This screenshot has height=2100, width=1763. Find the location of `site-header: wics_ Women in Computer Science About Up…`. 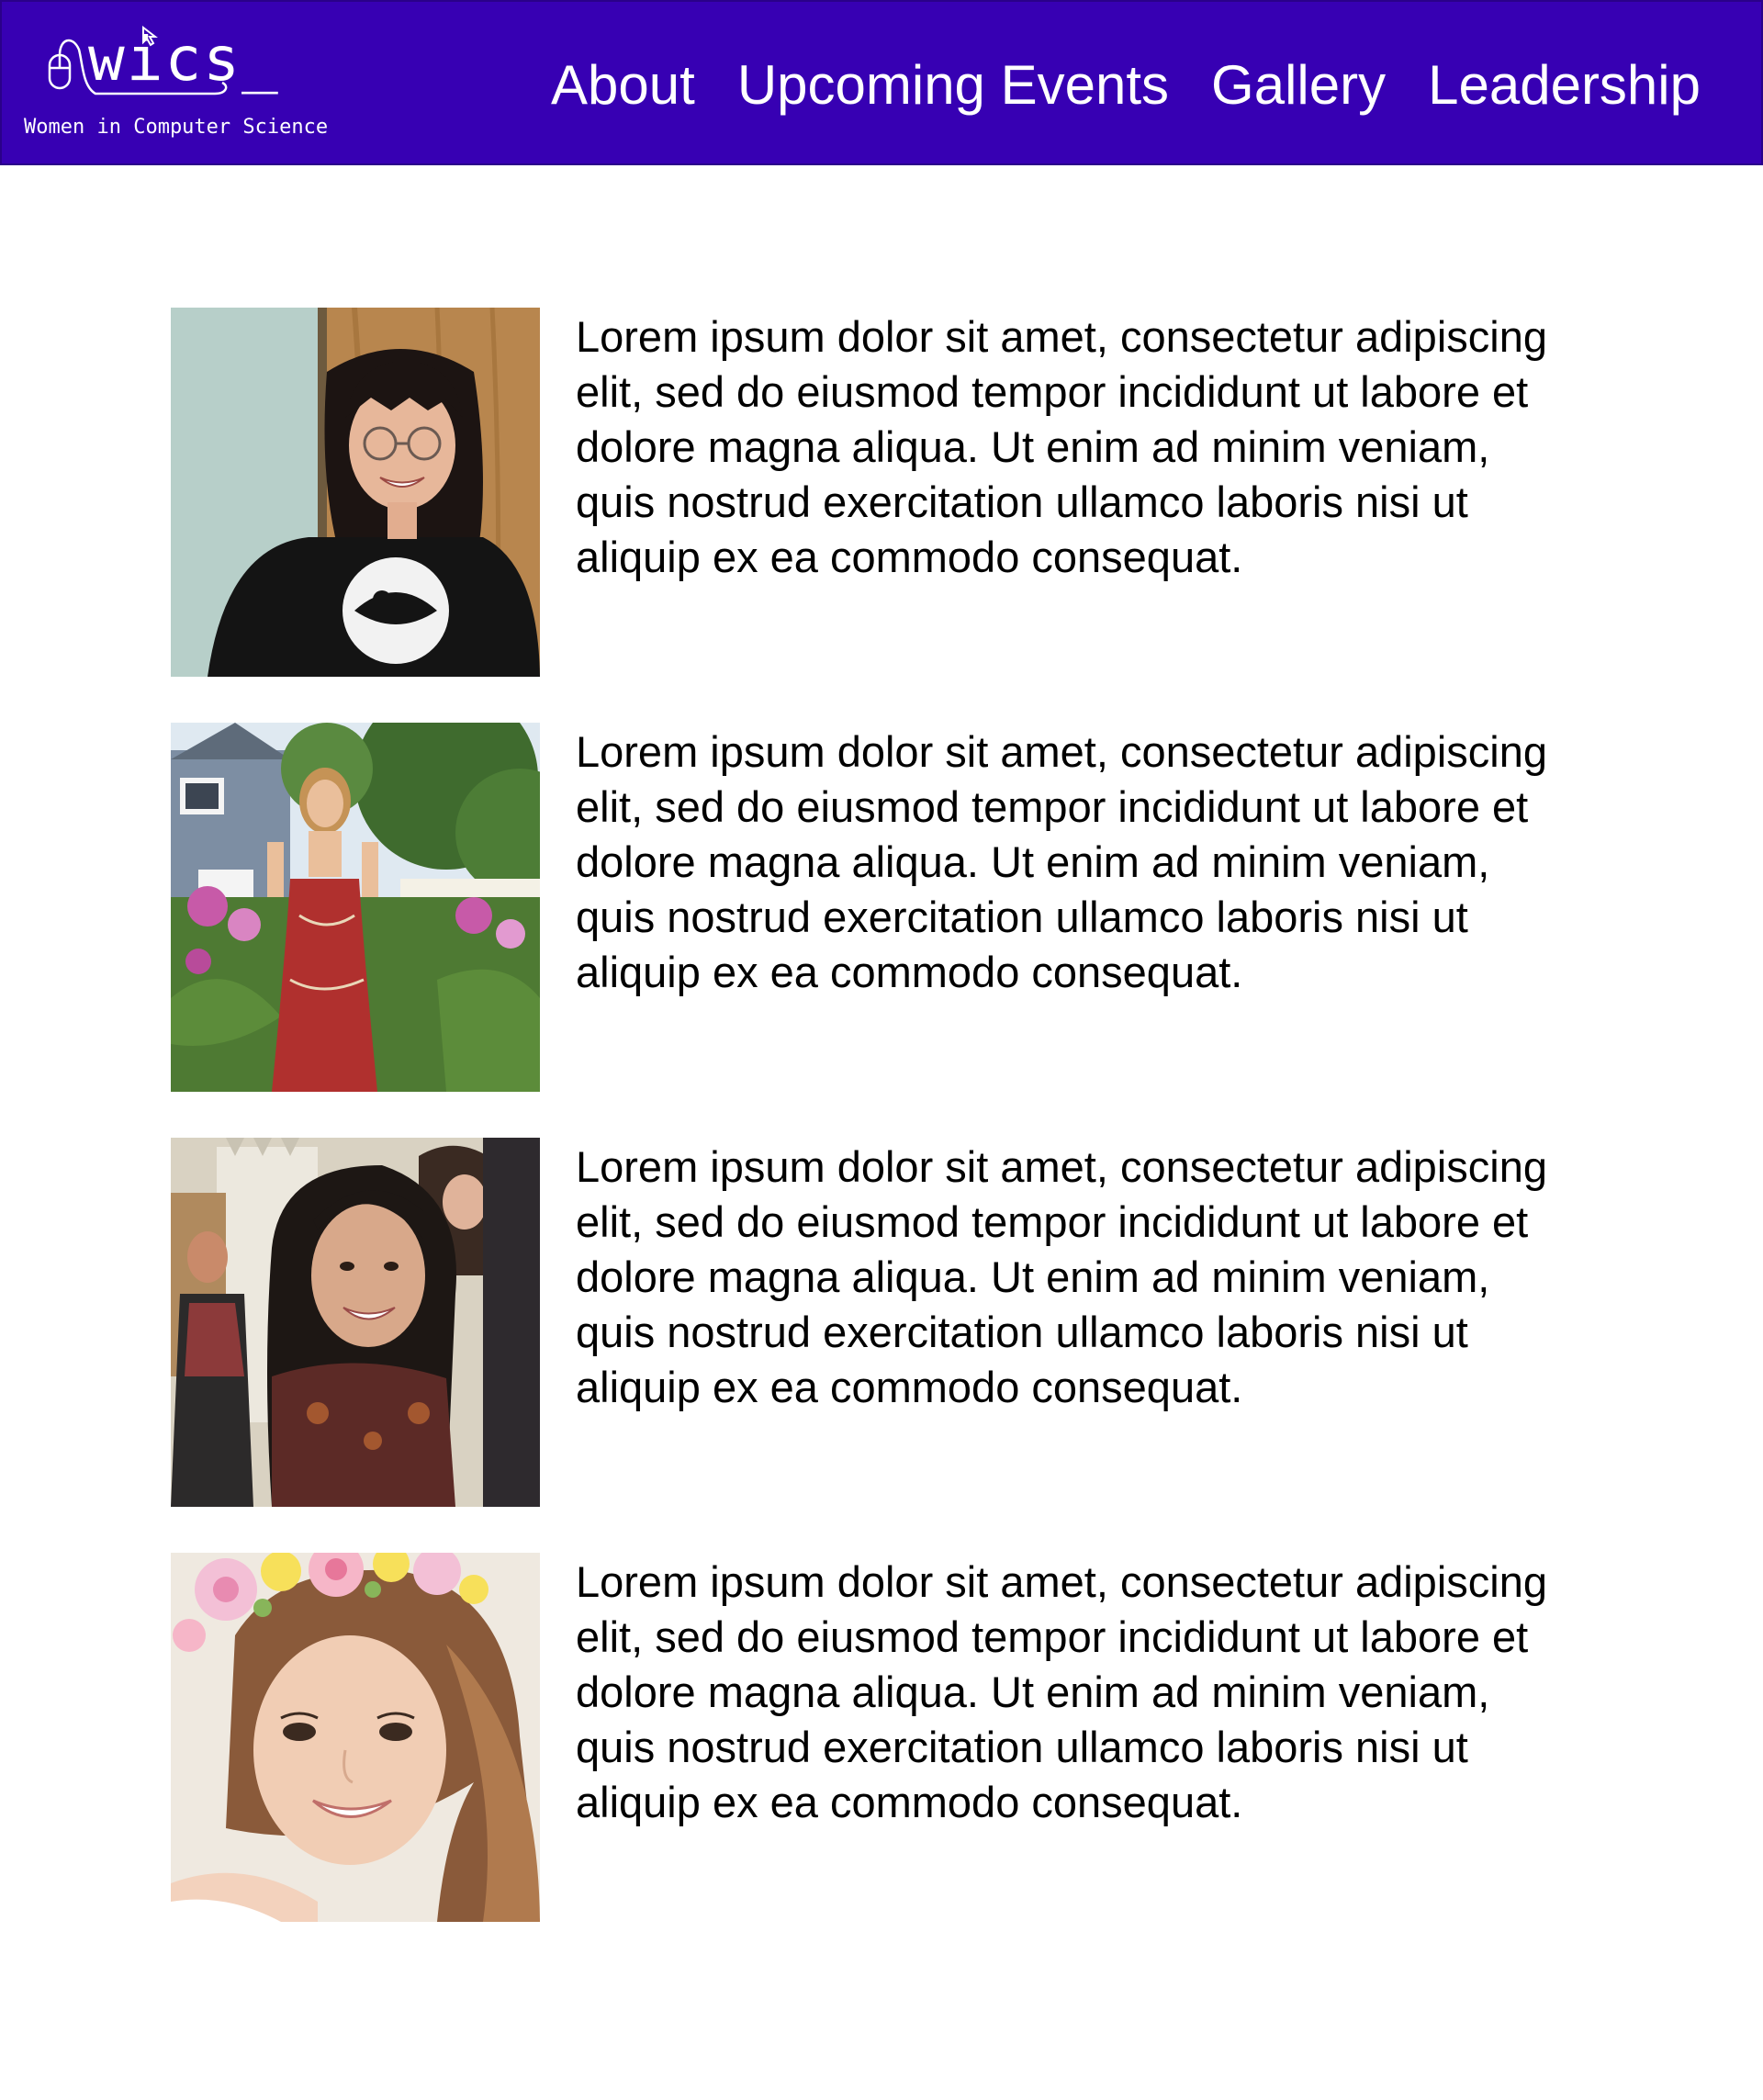

site-header: wics_ Women in Computer Science About Up… is located at coordinates (881, 82).